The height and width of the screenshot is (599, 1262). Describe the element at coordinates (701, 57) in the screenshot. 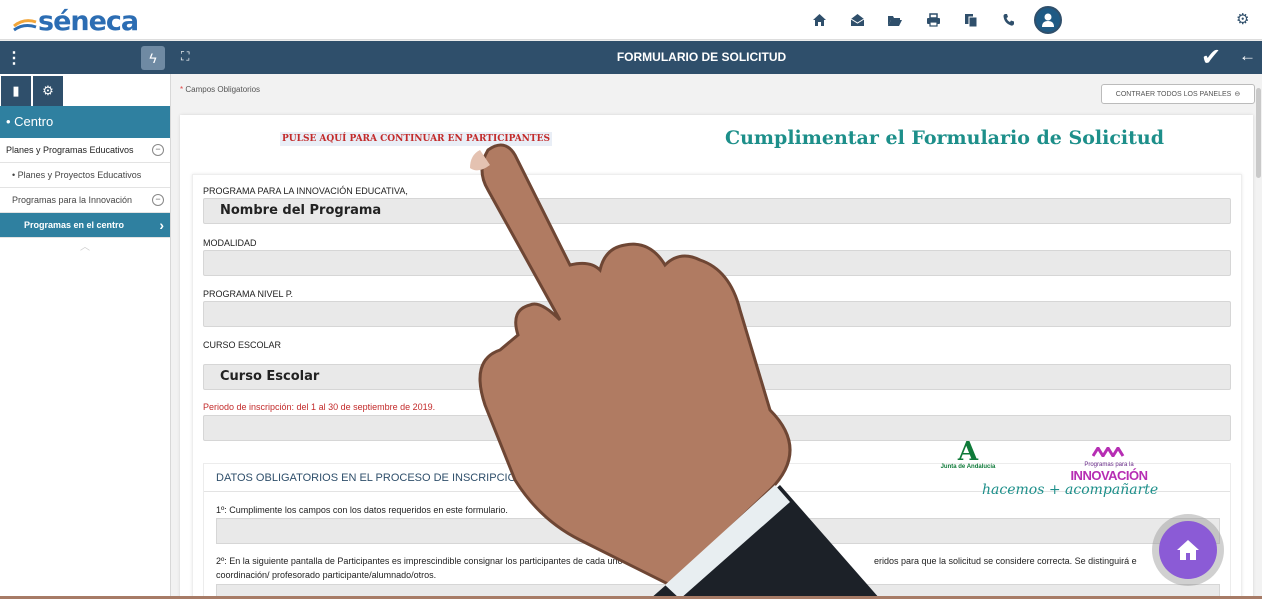

I see `page-title: FORMULARIO DE SOLICITUD` at that location.